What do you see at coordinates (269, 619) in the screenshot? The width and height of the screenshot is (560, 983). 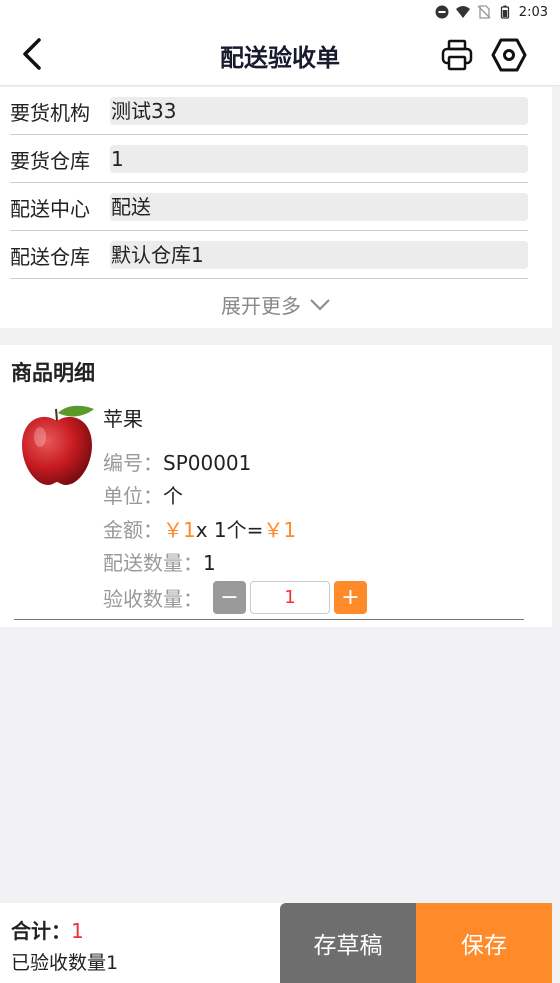 I see `divider` at bounding box center [269, 619].